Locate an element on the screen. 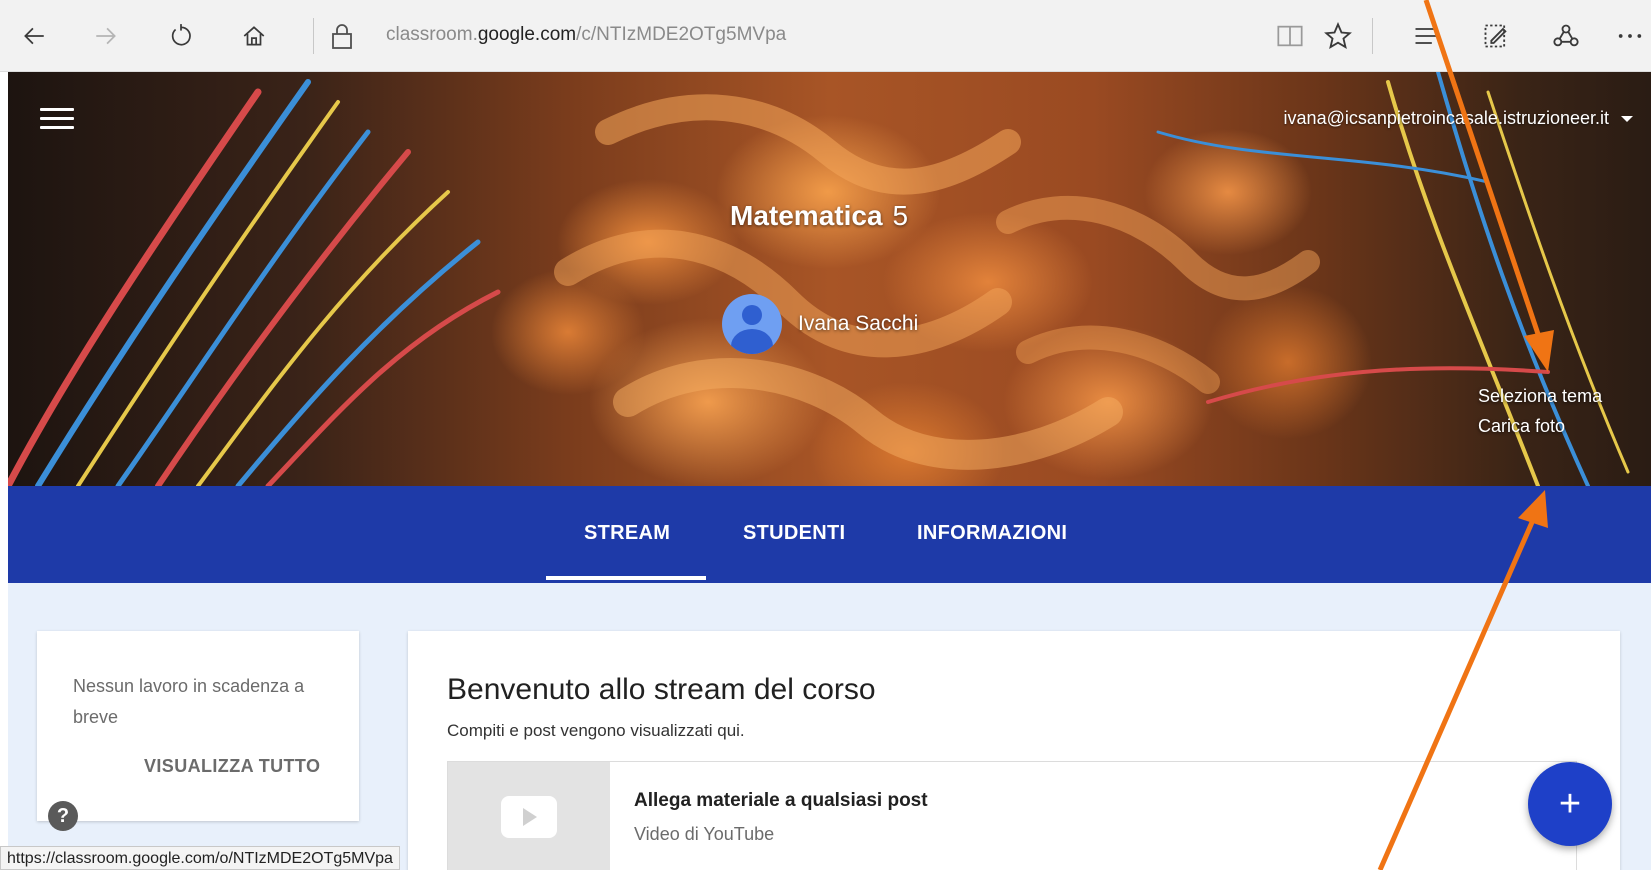 The image size is (1651, 870). stream-subtitle: Compiti e post vengono visualizzati qui. is located at coordinates (596, 730).